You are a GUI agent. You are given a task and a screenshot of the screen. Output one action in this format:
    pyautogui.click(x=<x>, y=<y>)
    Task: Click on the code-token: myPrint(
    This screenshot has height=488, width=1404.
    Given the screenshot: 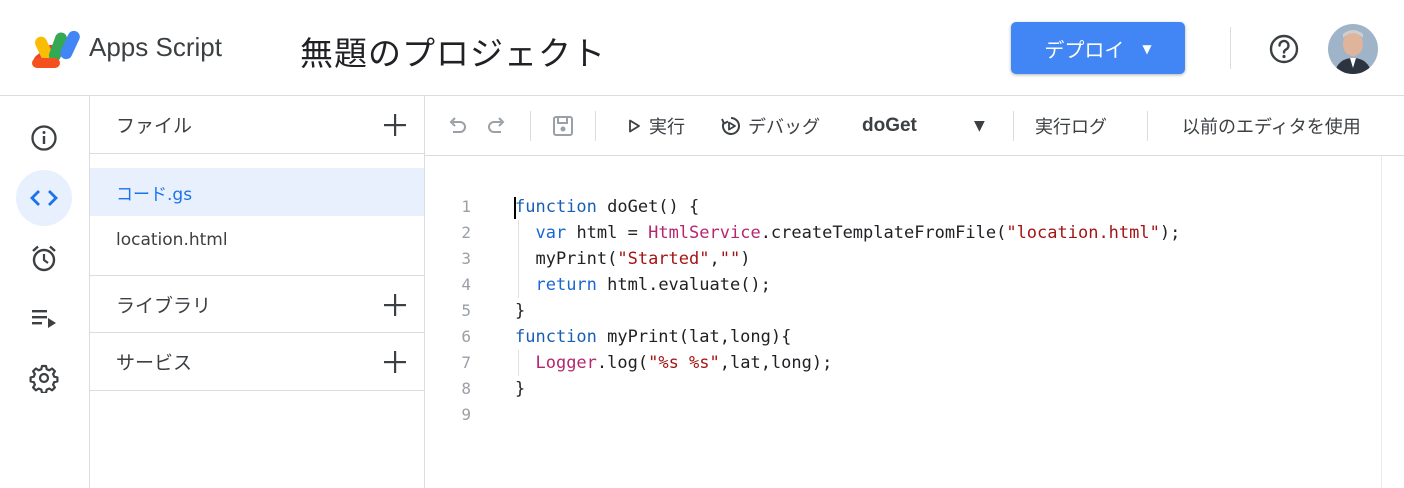 What is the action you would take?
    pyautogui.click(x=566, y=259)
    